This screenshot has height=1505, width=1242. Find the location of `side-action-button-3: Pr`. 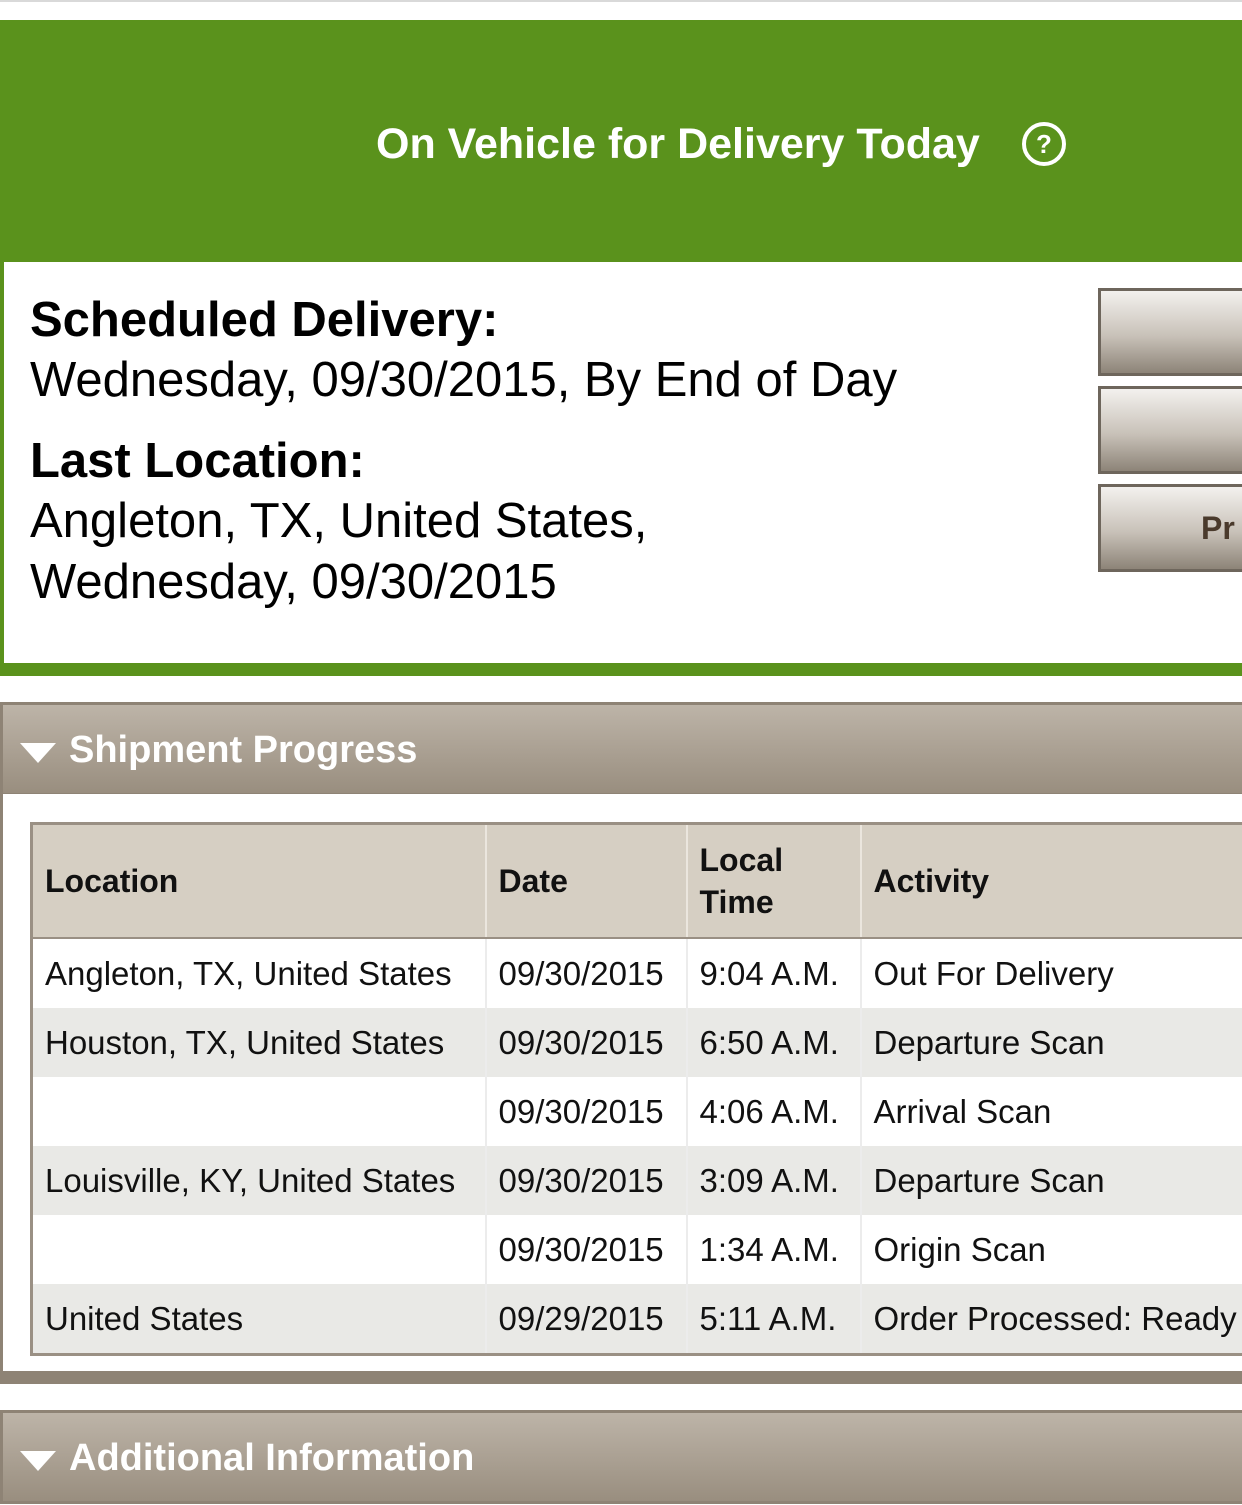

side-action-button-3: Pr is located at coordinates (1170, 528).